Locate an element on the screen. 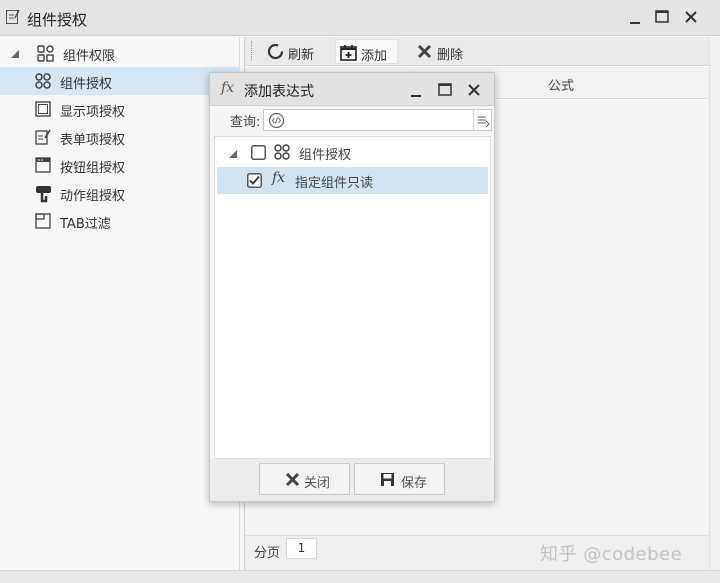  page-number-button: 1 is located at coordinates (301, 548).